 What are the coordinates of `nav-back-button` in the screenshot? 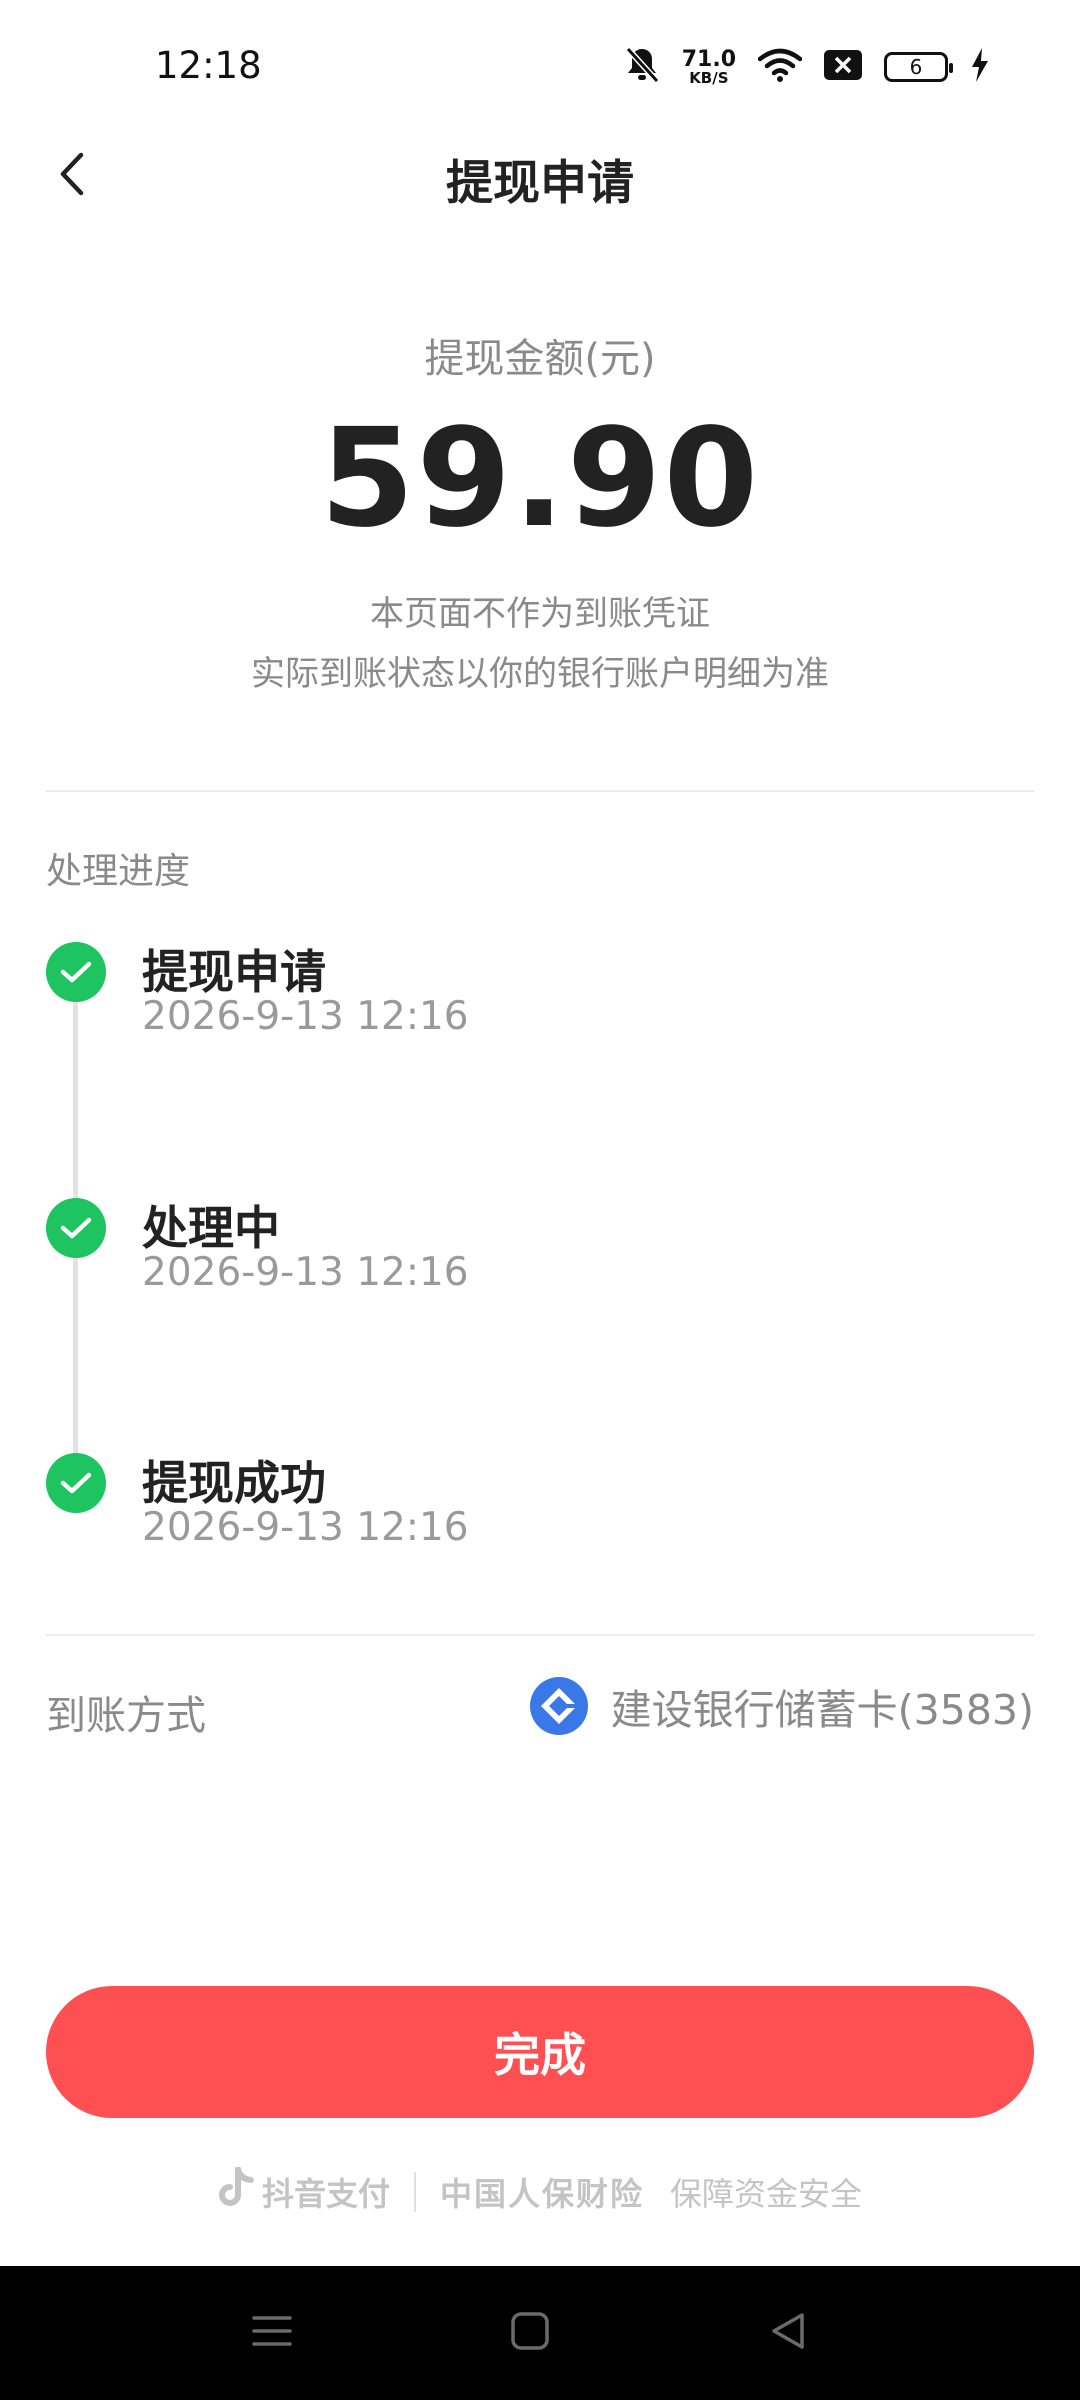 It's located at (788, 2333).